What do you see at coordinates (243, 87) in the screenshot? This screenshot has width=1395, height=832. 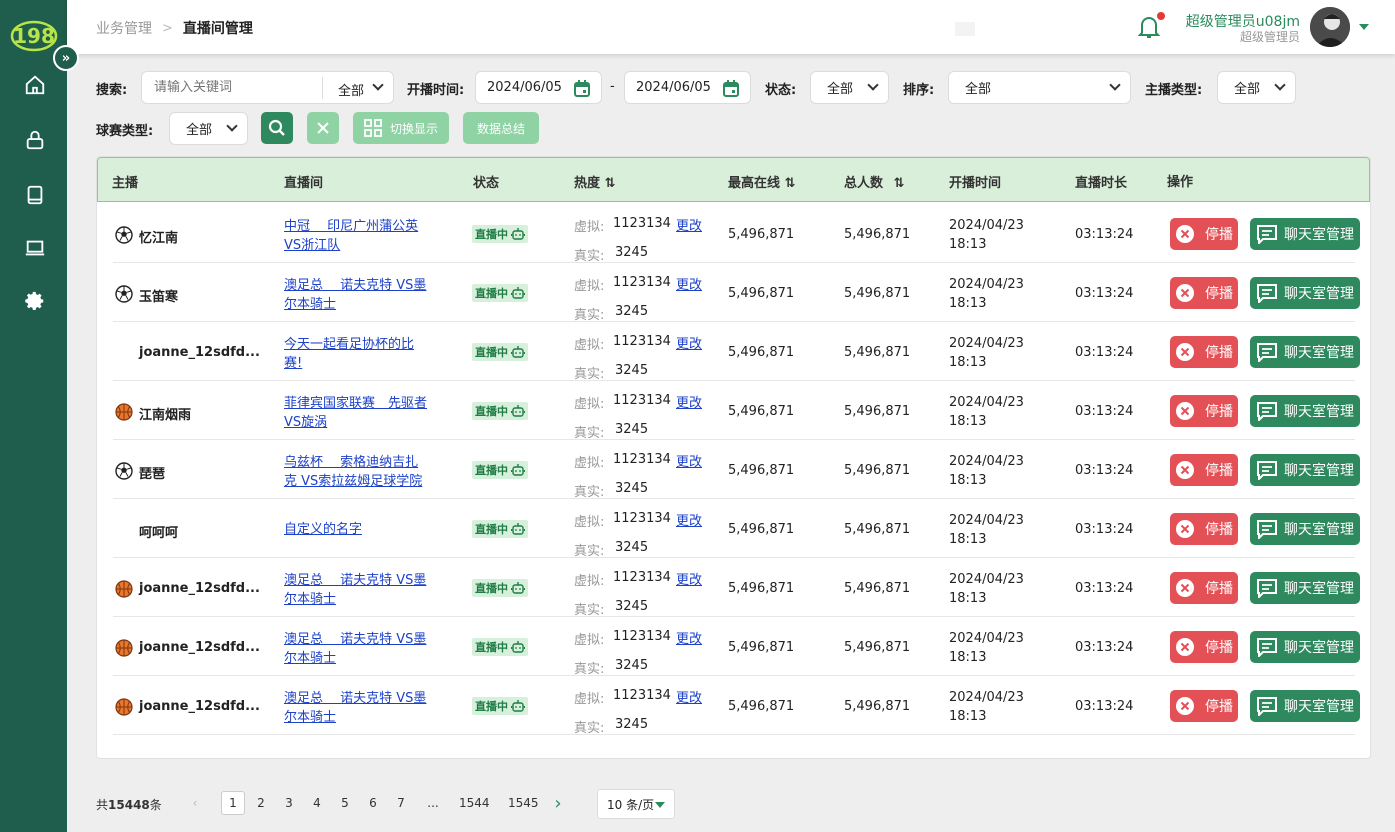 I see `search-input` at bounding box center [243, 87].